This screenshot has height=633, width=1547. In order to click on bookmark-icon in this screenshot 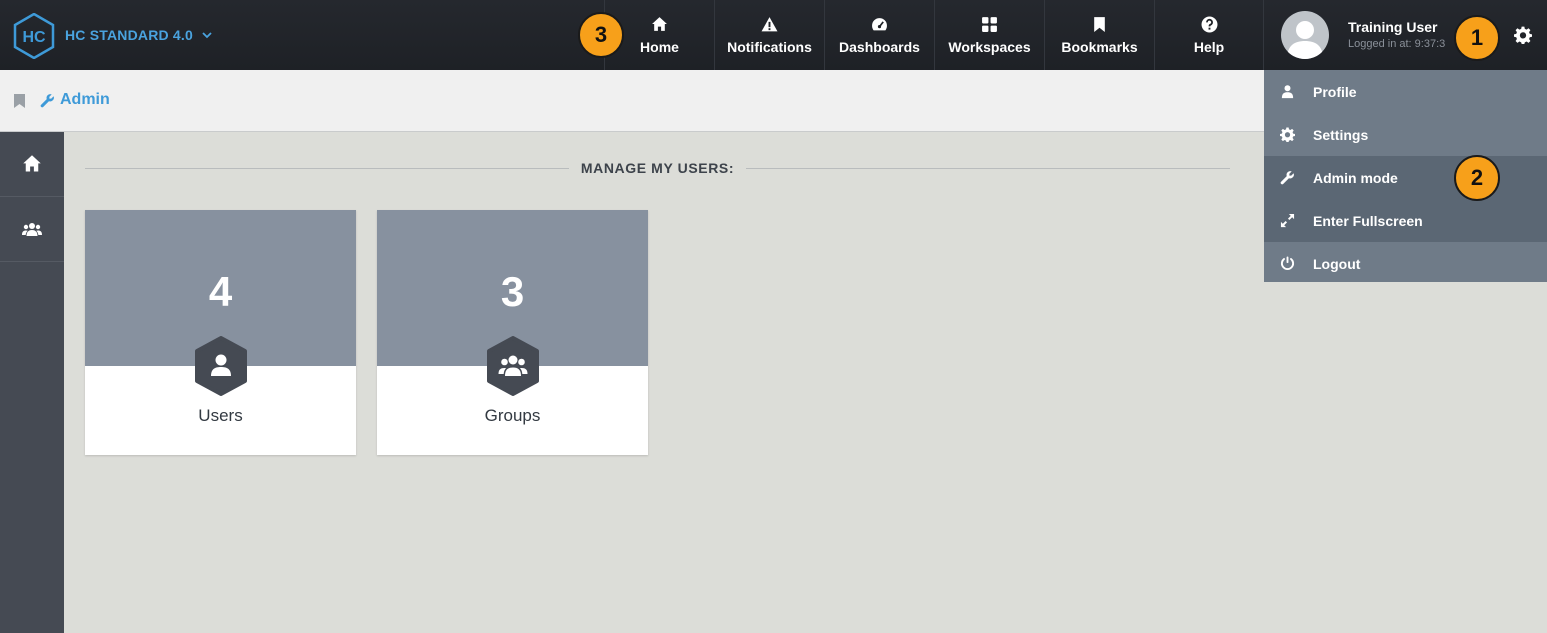, I will do `click(1099, 24)`.